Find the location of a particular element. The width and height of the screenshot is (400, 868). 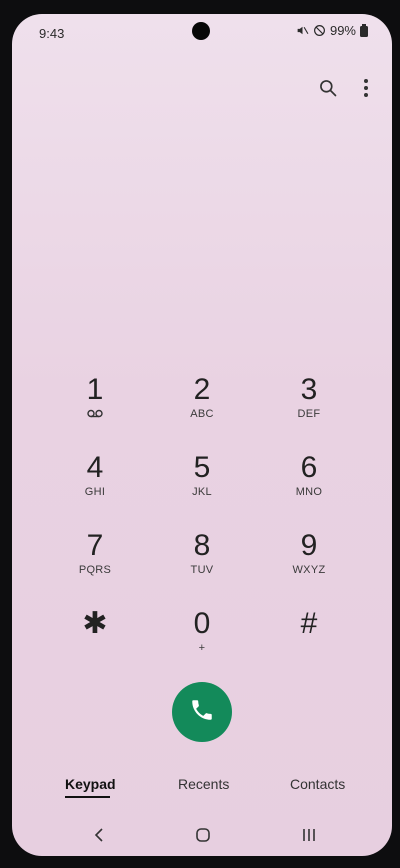

key-2: 2 ABC is located at coordinates (202, 406).